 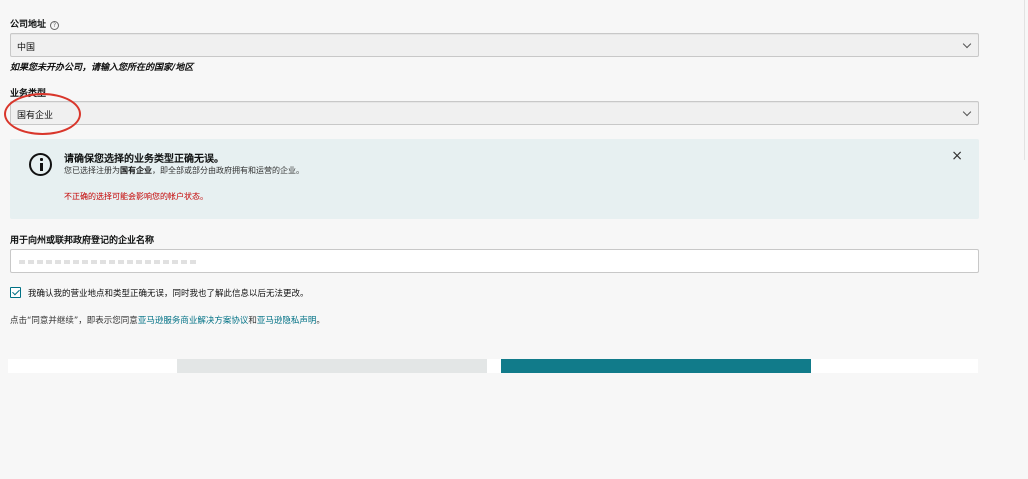 I want to click on scrollbar-track, so click(x=1024, y=80).